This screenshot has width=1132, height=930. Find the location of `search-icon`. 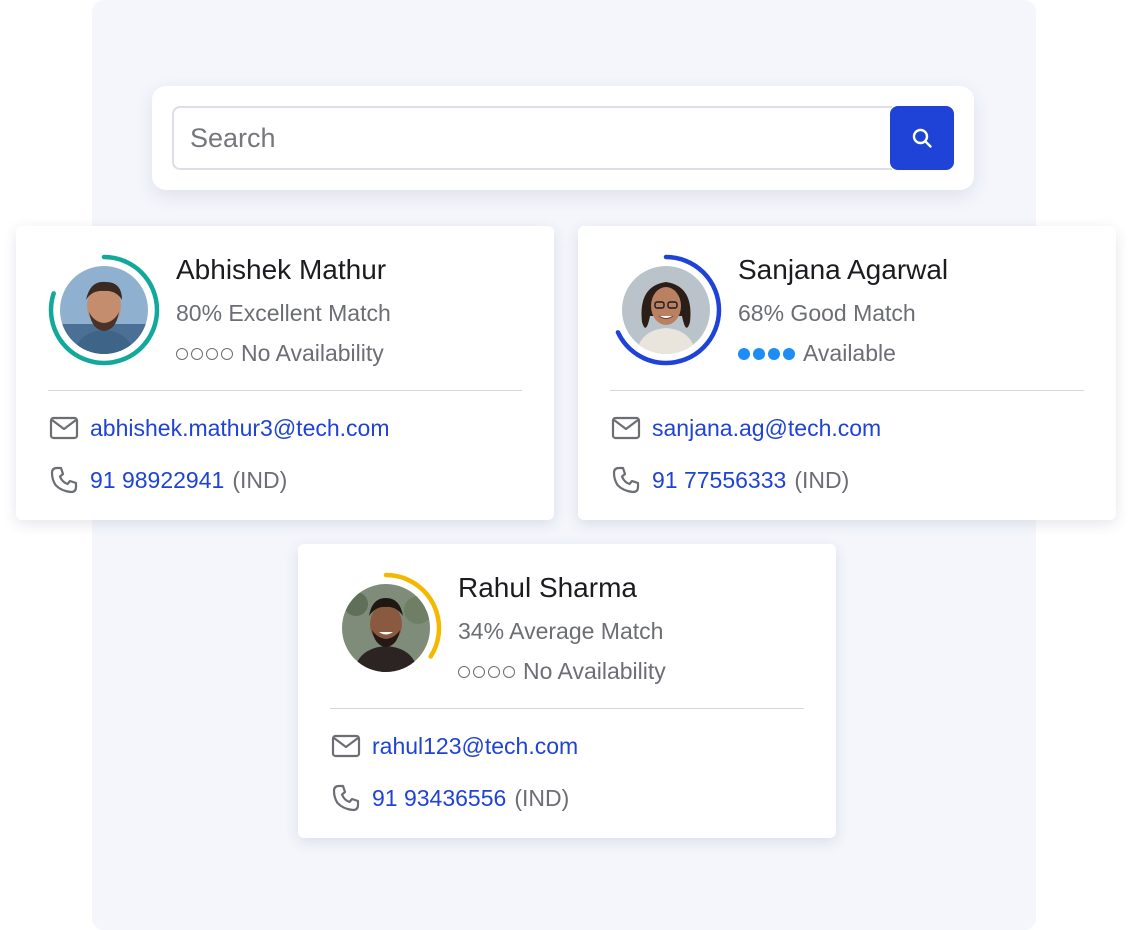

search-icon is located at coordinates (922, 138).